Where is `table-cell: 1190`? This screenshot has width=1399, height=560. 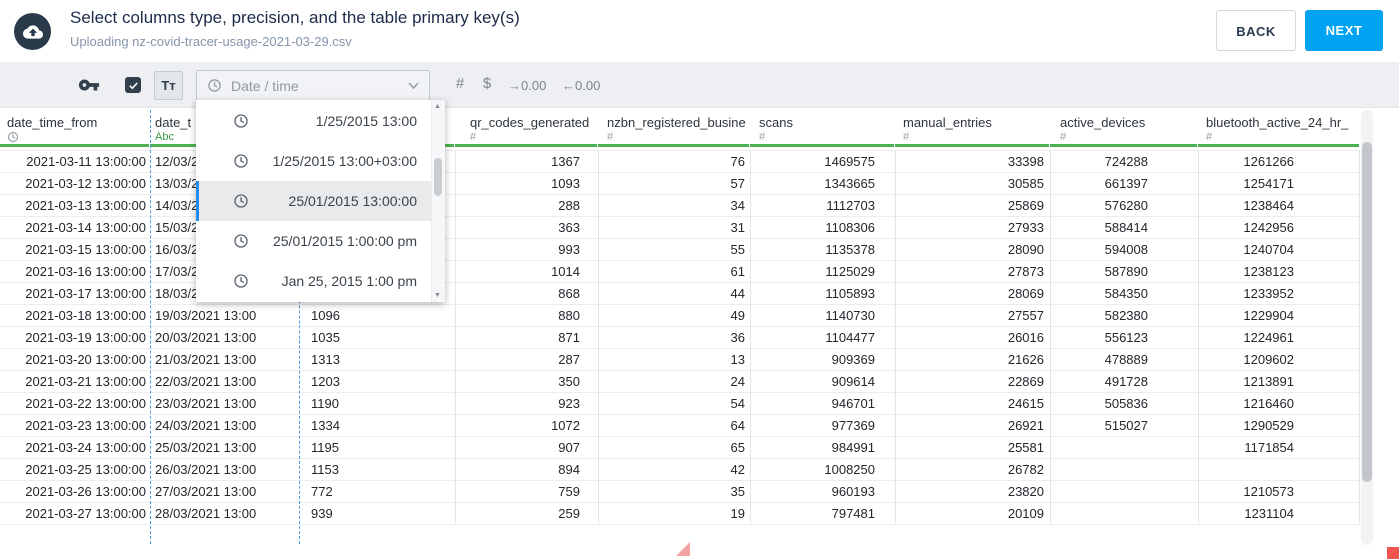
table-cell: 1190 is located at coordinates (325, 403).